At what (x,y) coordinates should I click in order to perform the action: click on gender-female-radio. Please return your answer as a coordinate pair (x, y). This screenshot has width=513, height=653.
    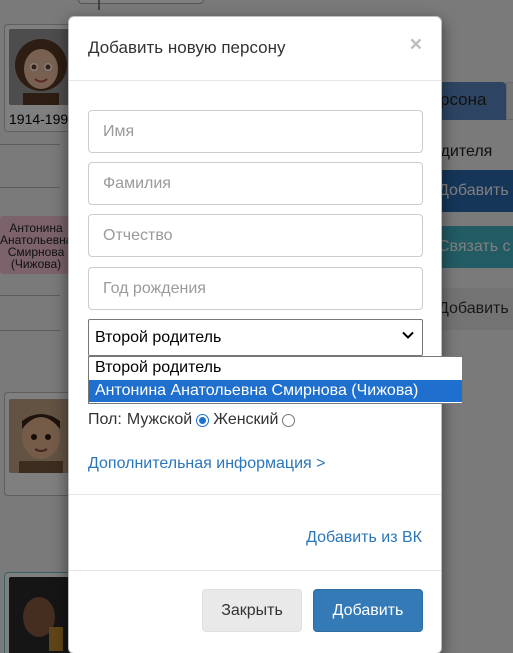
    Looking at the image, I should click on (289, 420).